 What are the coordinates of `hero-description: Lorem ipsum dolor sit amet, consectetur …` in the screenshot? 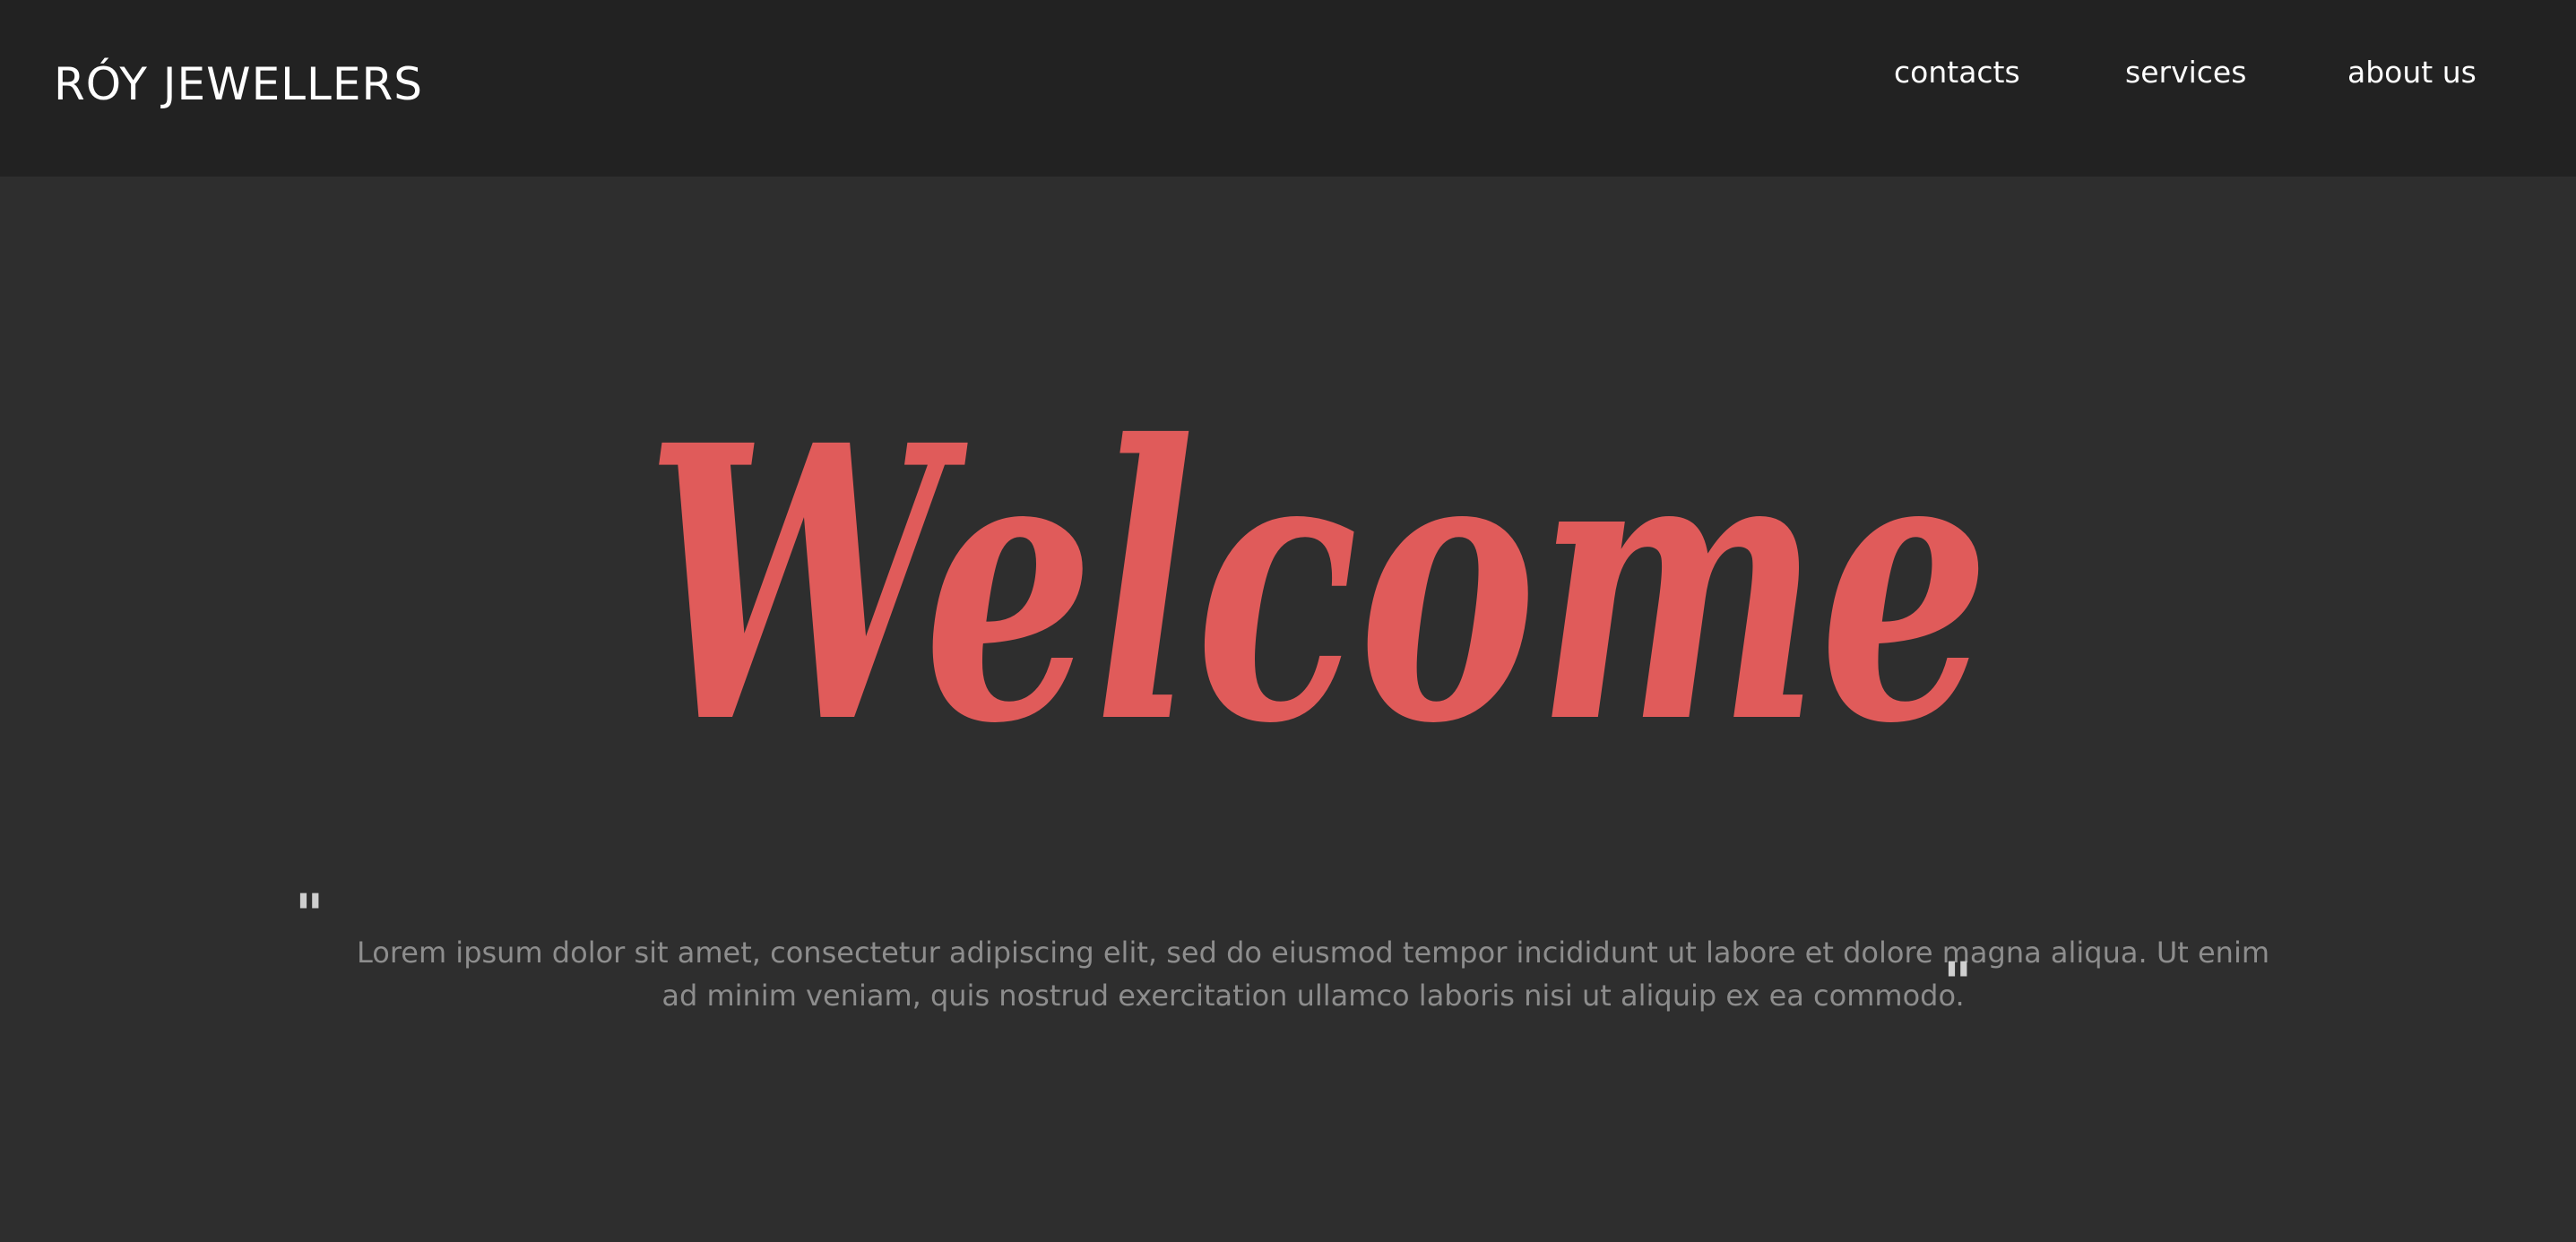 It's located at (1313, 975).